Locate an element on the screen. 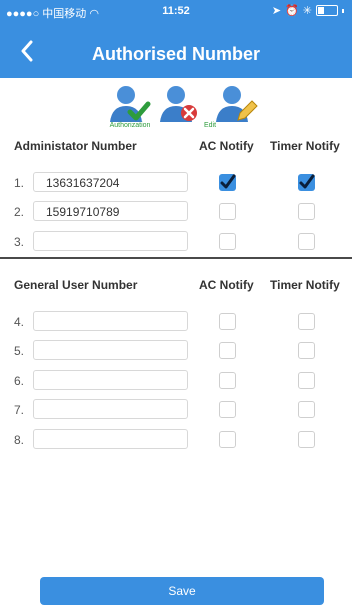  authorization-button: Authorization is located at coordinates (130, 109).